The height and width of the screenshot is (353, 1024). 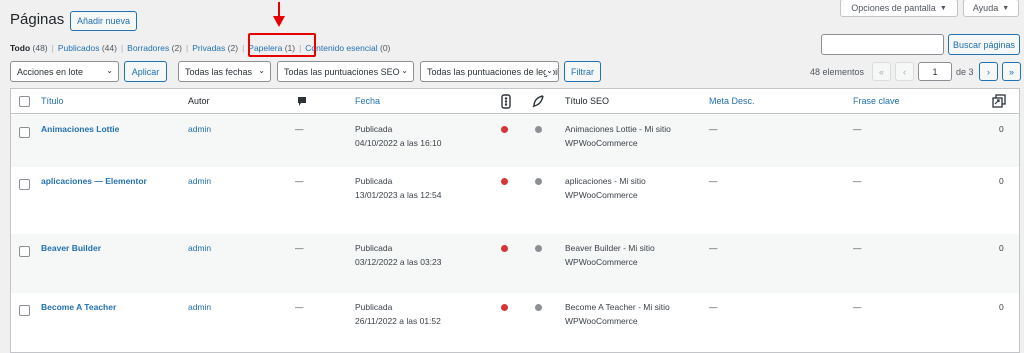 I want to click on search-pages-button: Buscar páginas, so click(x=984, y=44).